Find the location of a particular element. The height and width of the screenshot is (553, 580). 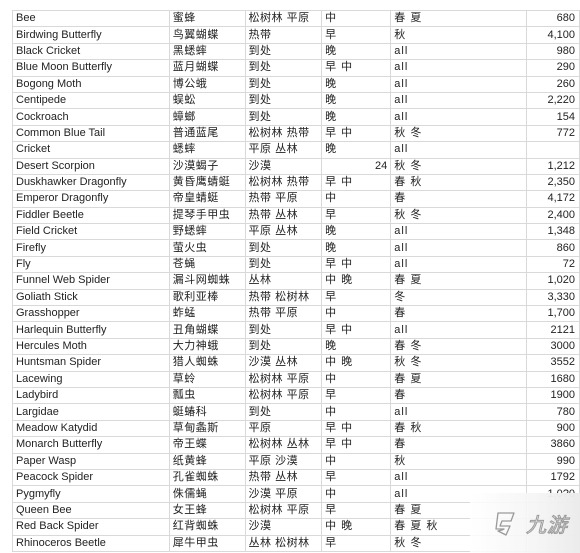

cell-price: 2,220 is located at coordinates (552, 100).